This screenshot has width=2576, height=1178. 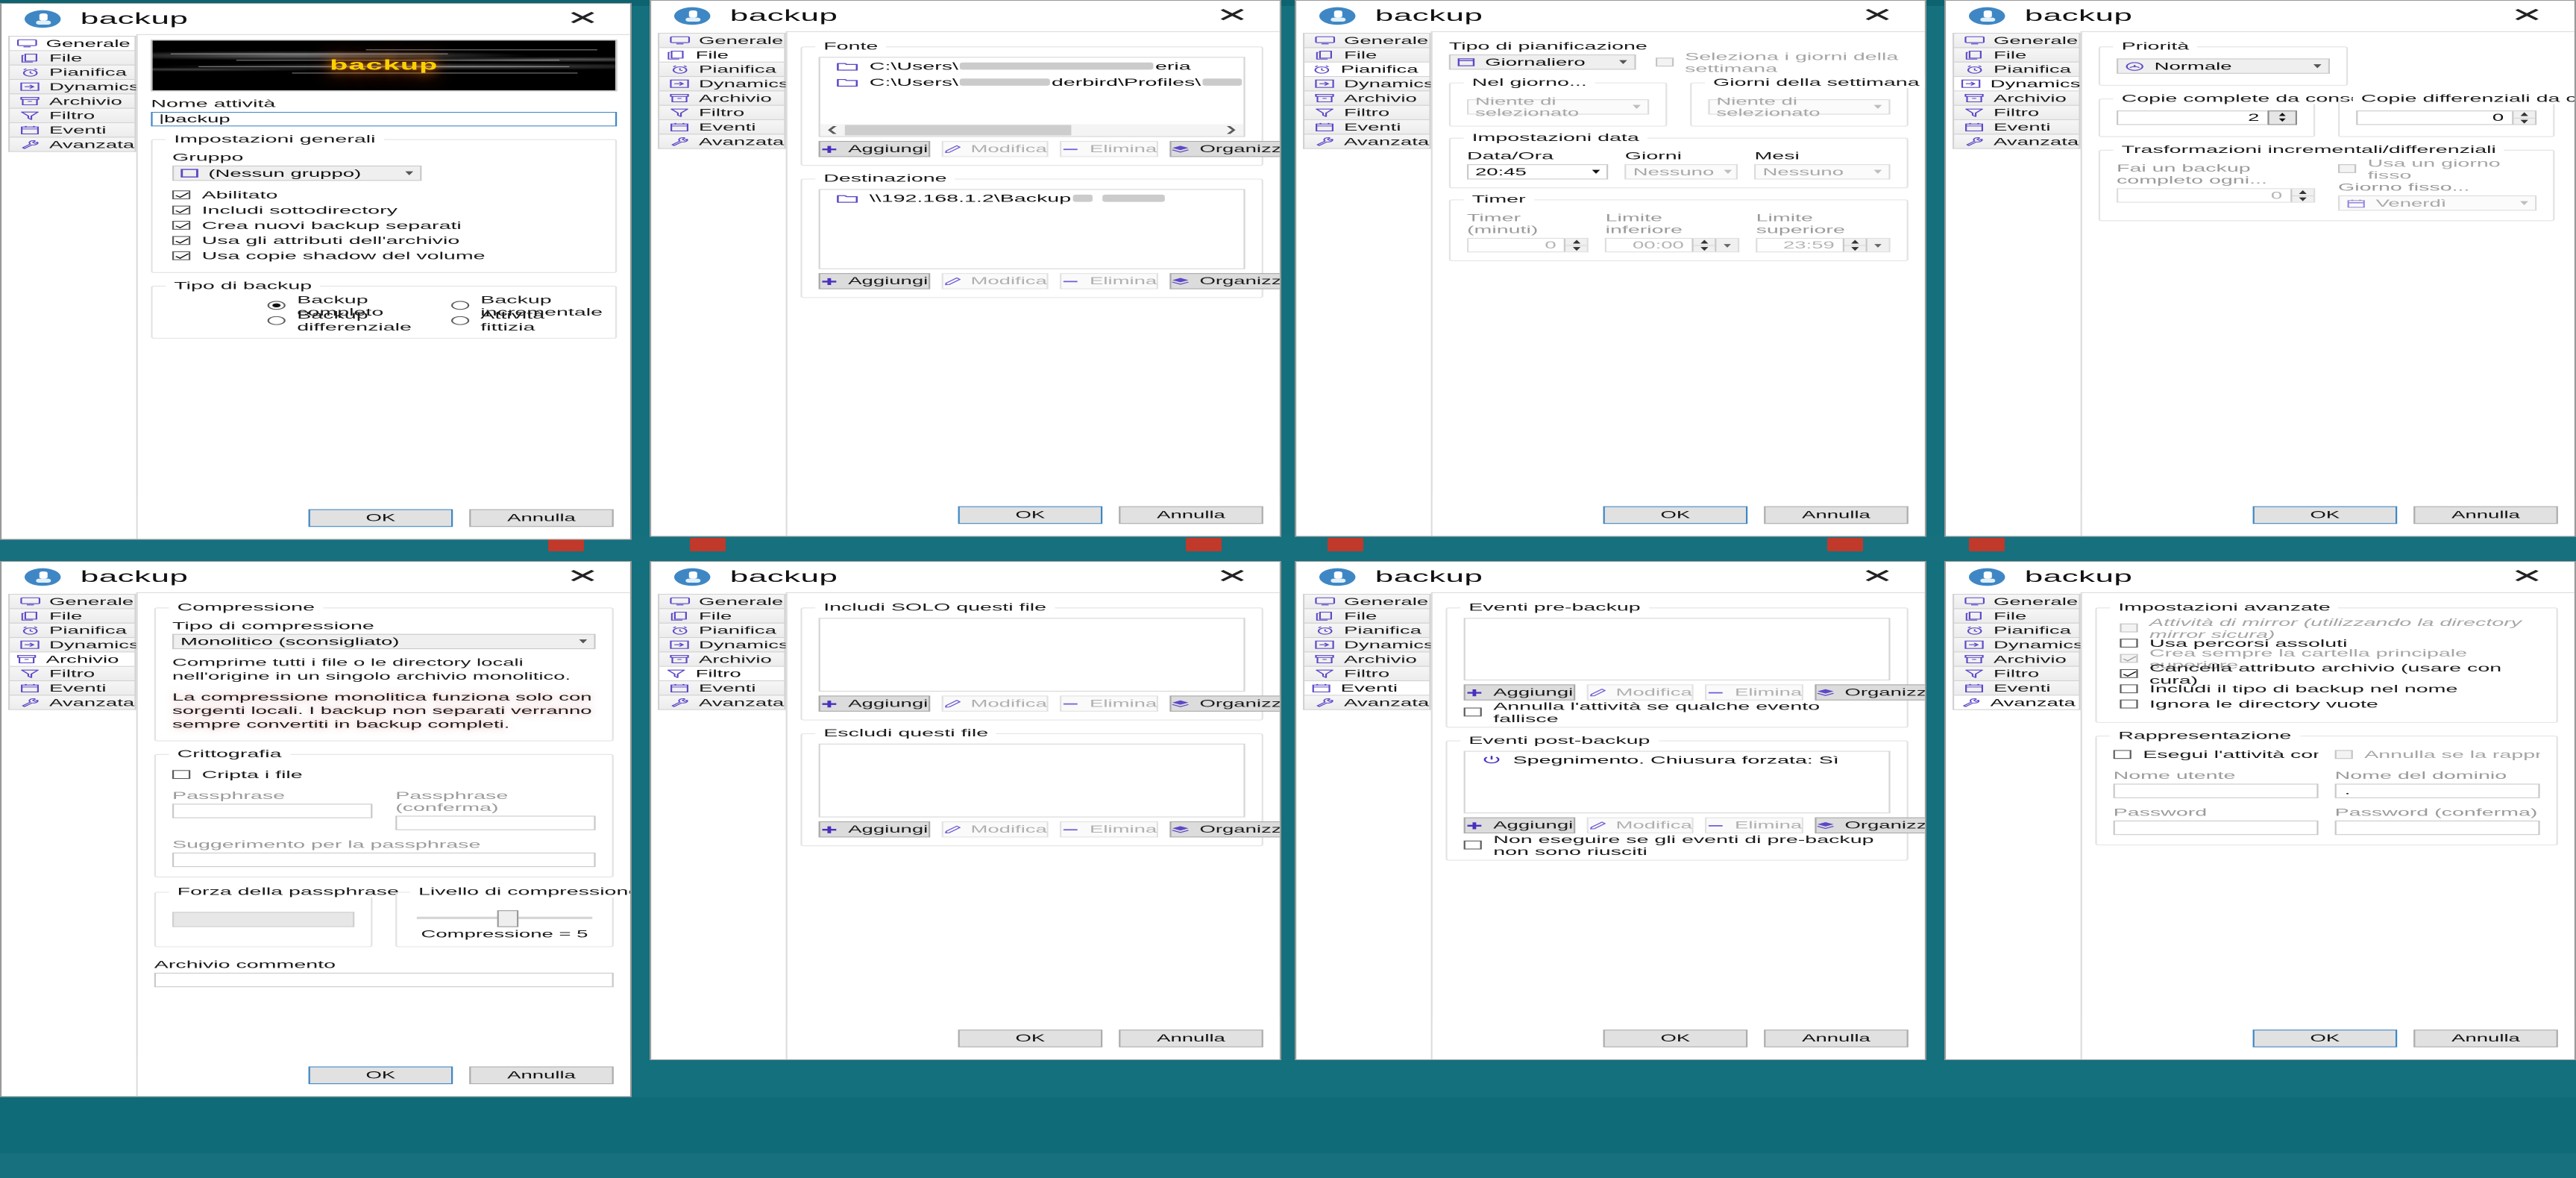 I want to click on dest-add-button: Aggiungi, so click(x=875, y=281).